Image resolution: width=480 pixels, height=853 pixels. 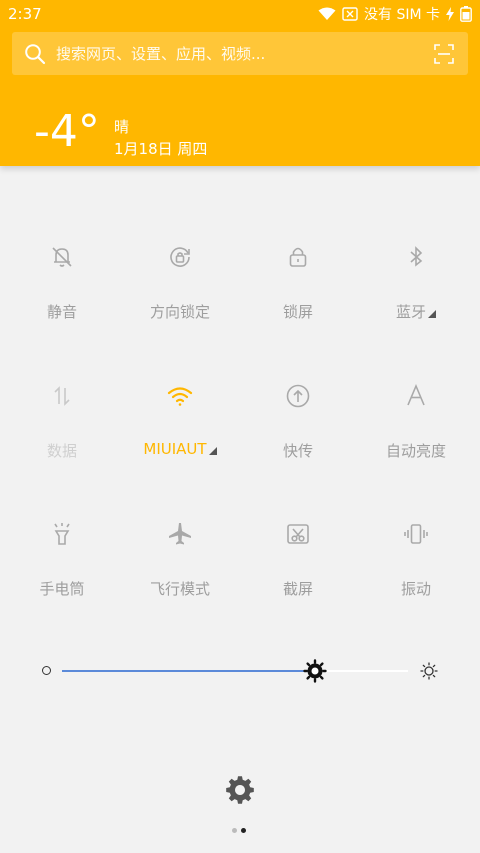 I want to click on tile-flashlight-label: 手电筒, so click(x=62, y=589).